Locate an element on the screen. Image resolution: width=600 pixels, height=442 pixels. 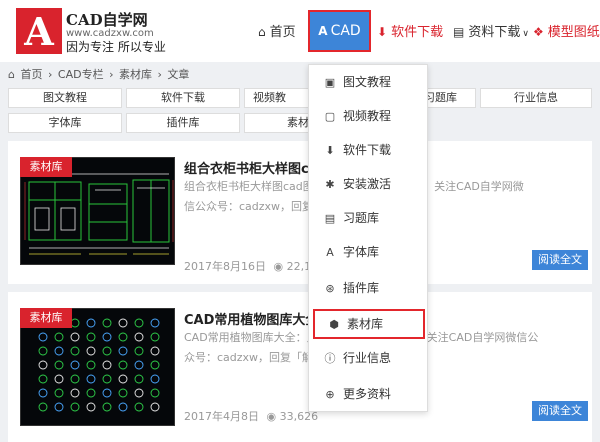
menu-item-material-library: ⬢ 素材库 is located at coordinates (369, 324).